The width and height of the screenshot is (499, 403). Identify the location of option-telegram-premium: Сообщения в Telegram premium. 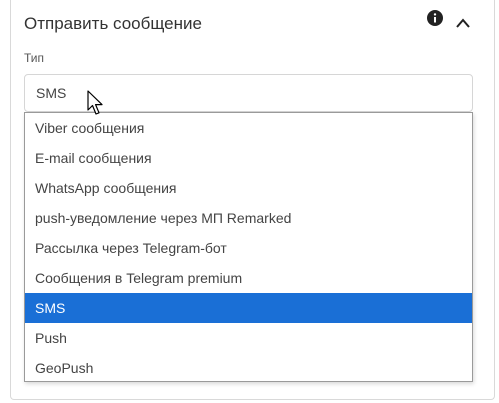
(248, 278).